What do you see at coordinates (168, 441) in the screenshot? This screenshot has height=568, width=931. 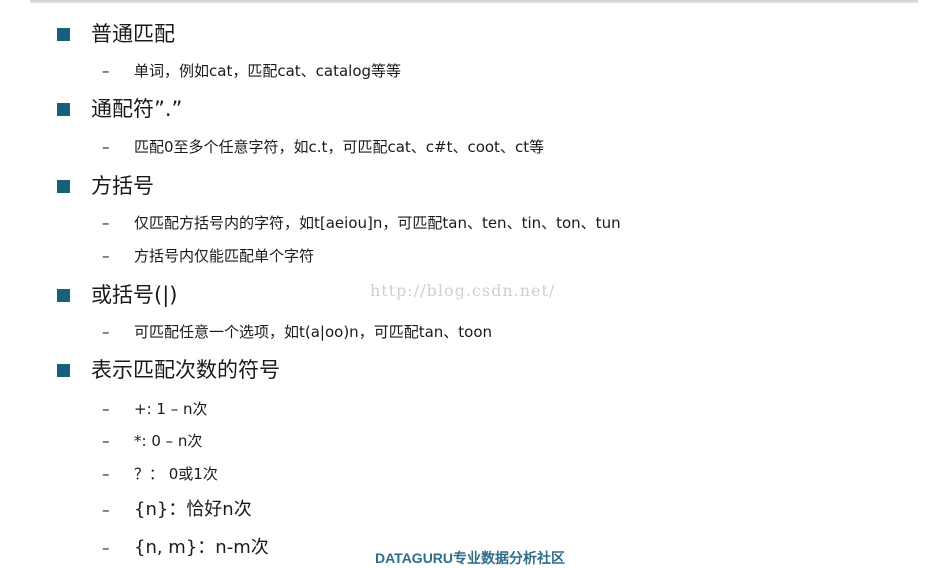 I see `sub-item: *: 0 – n次` at bounding box center [168, 441].